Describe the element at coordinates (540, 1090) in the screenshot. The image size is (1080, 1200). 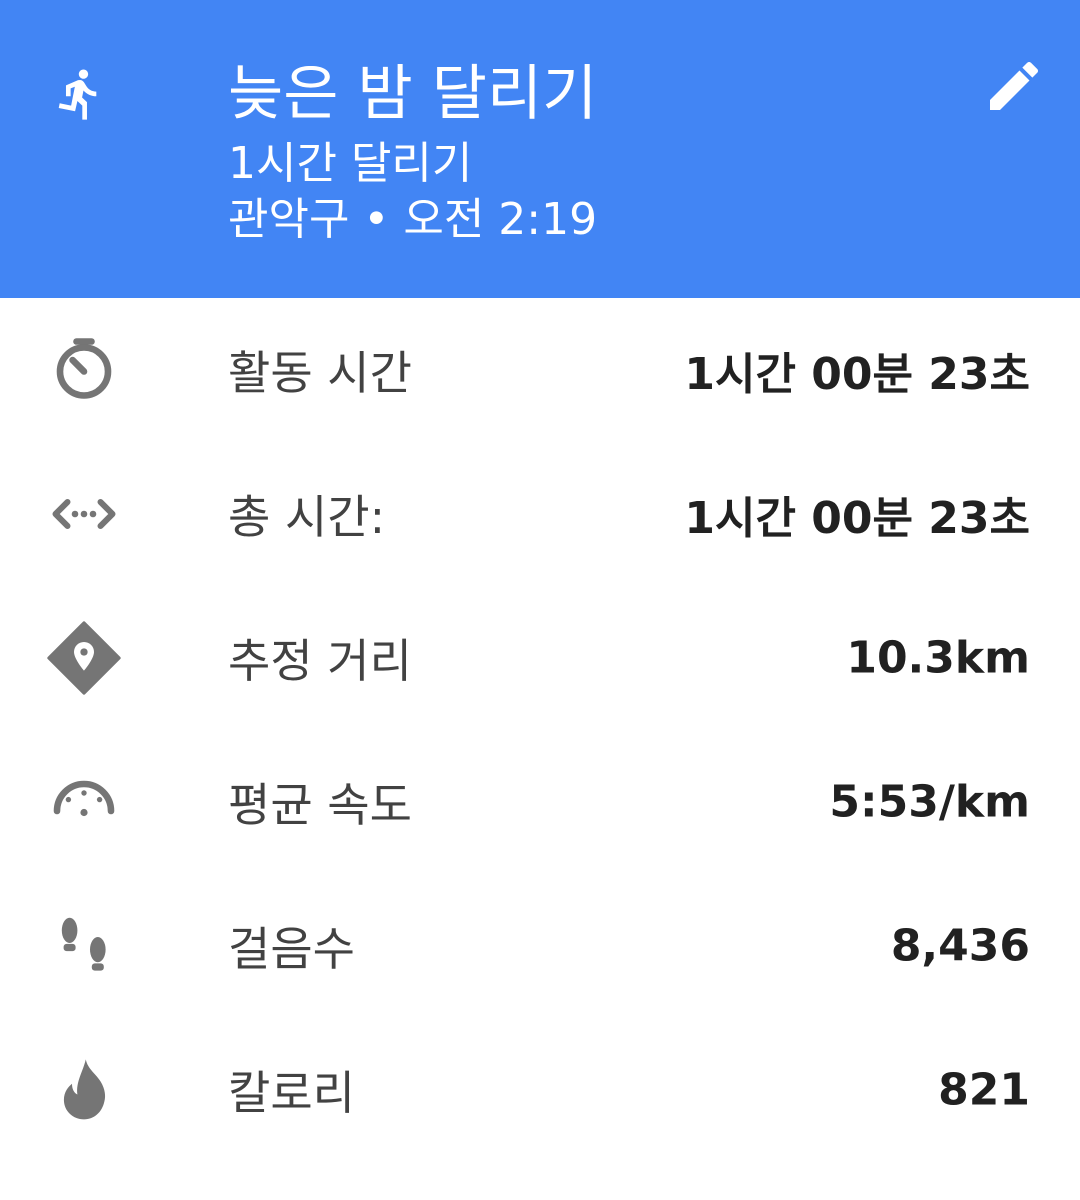
I see `stat-row-calories: 칼로리 821` at that location.